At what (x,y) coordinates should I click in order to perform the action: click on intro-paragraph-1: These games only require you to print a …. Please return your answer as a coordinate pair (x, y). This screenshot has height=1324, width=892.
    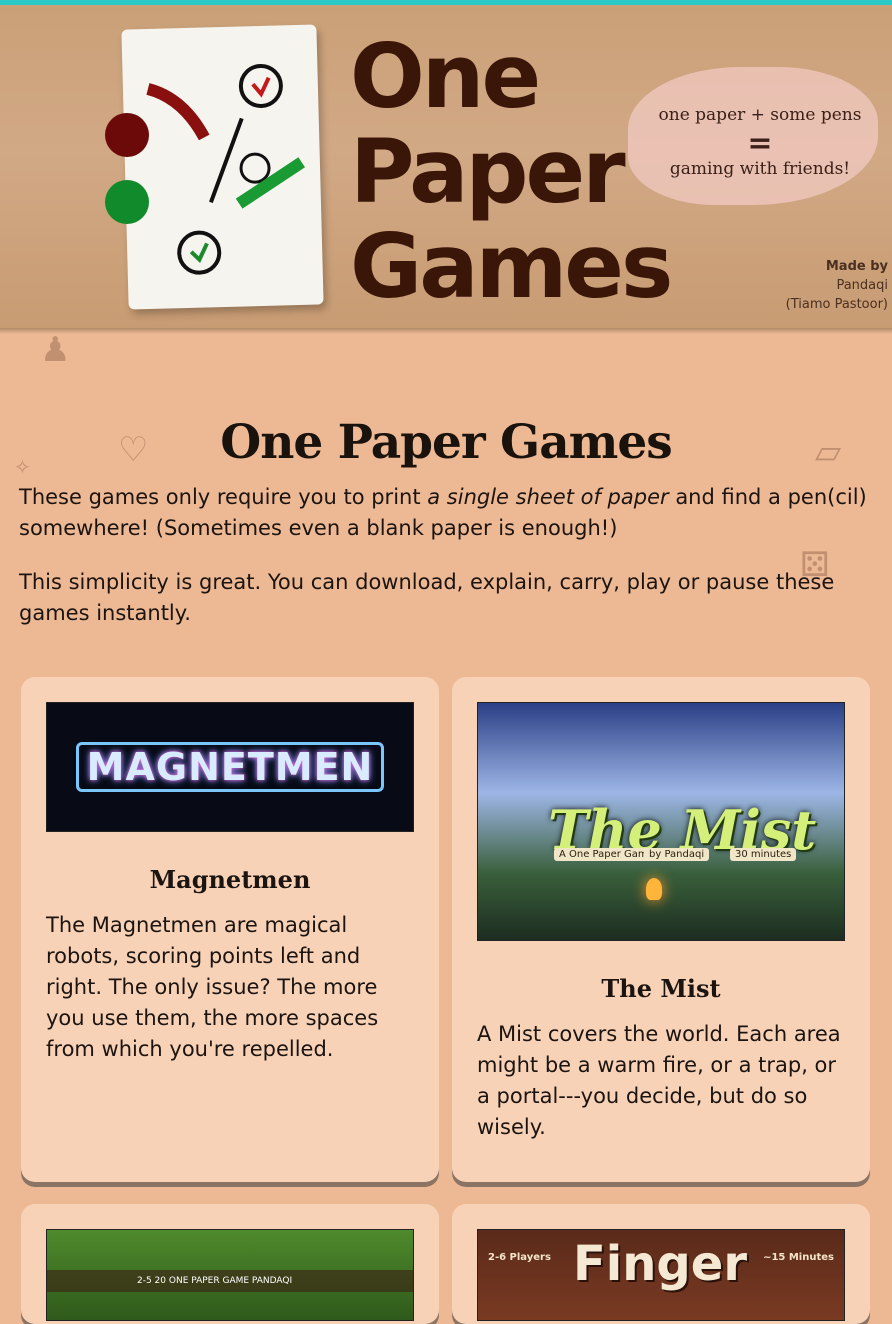
    Looking at the image, I should click on (449, 513).